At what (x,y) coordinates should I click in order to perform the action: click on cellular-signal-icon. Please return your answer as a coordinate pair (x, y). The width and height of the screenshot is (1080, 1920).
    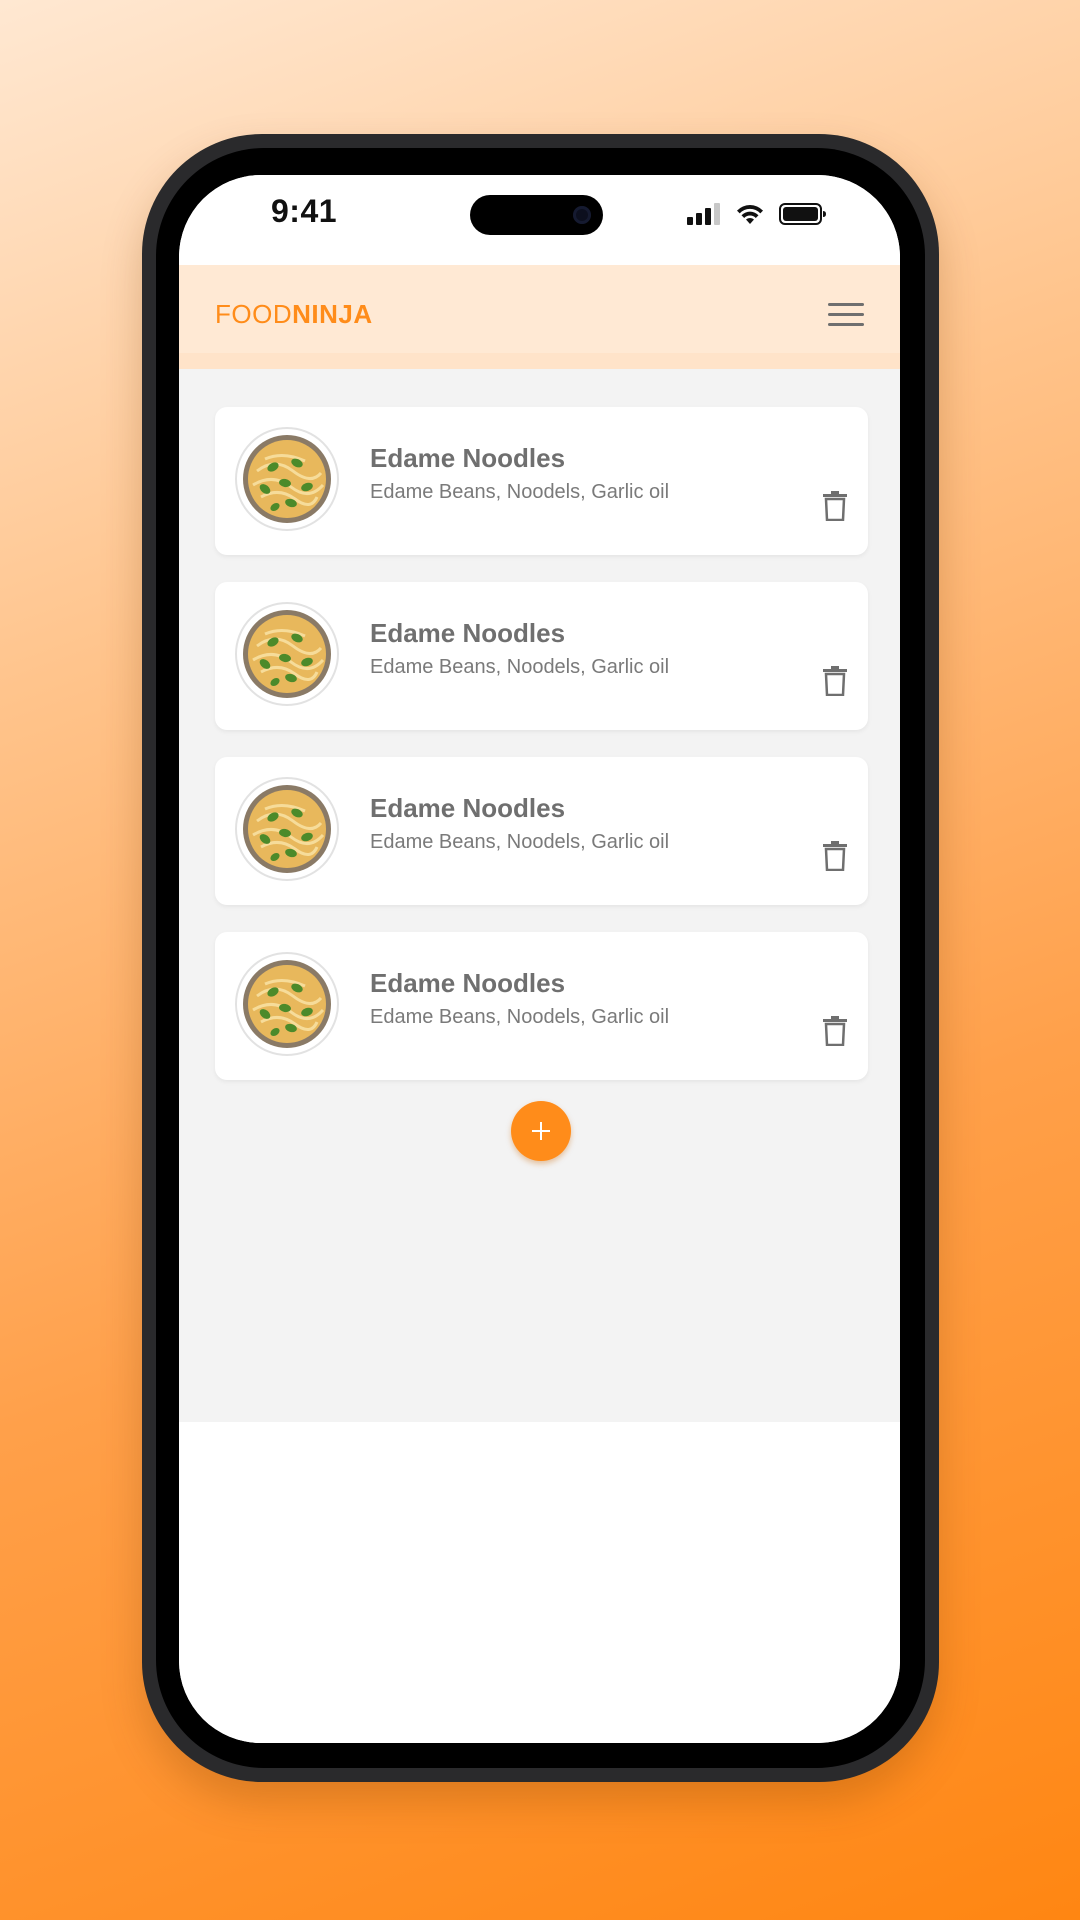
    Looking at the image, I should click on (703, 214).